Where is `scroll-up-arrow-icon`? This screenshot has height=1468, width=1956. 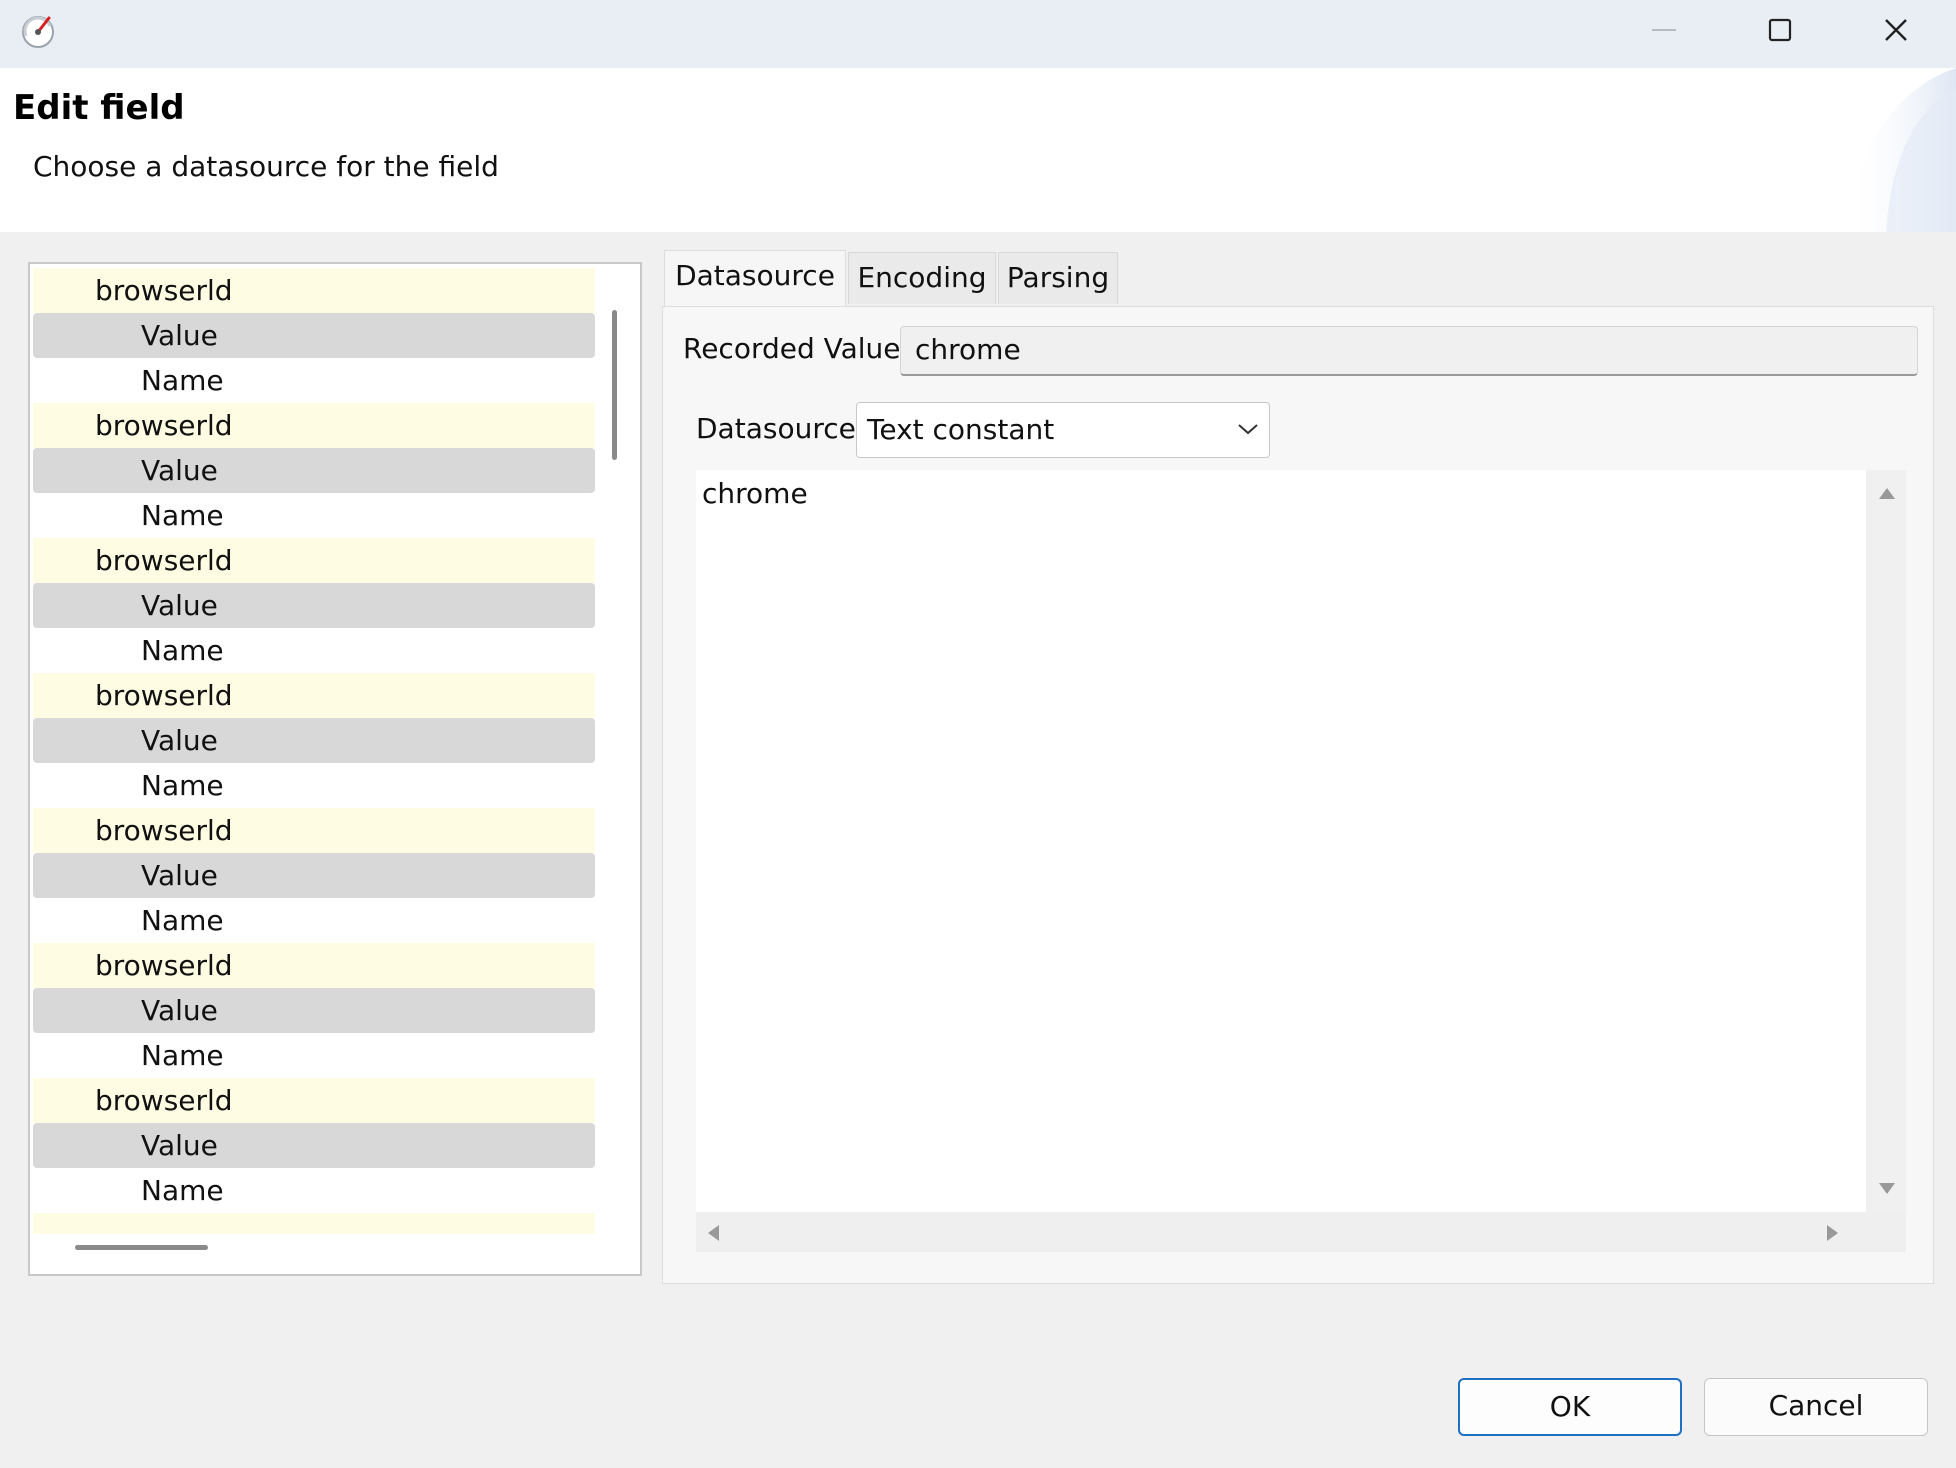
scroll-up-arrow-icon is located at coordinates (1887, 493).